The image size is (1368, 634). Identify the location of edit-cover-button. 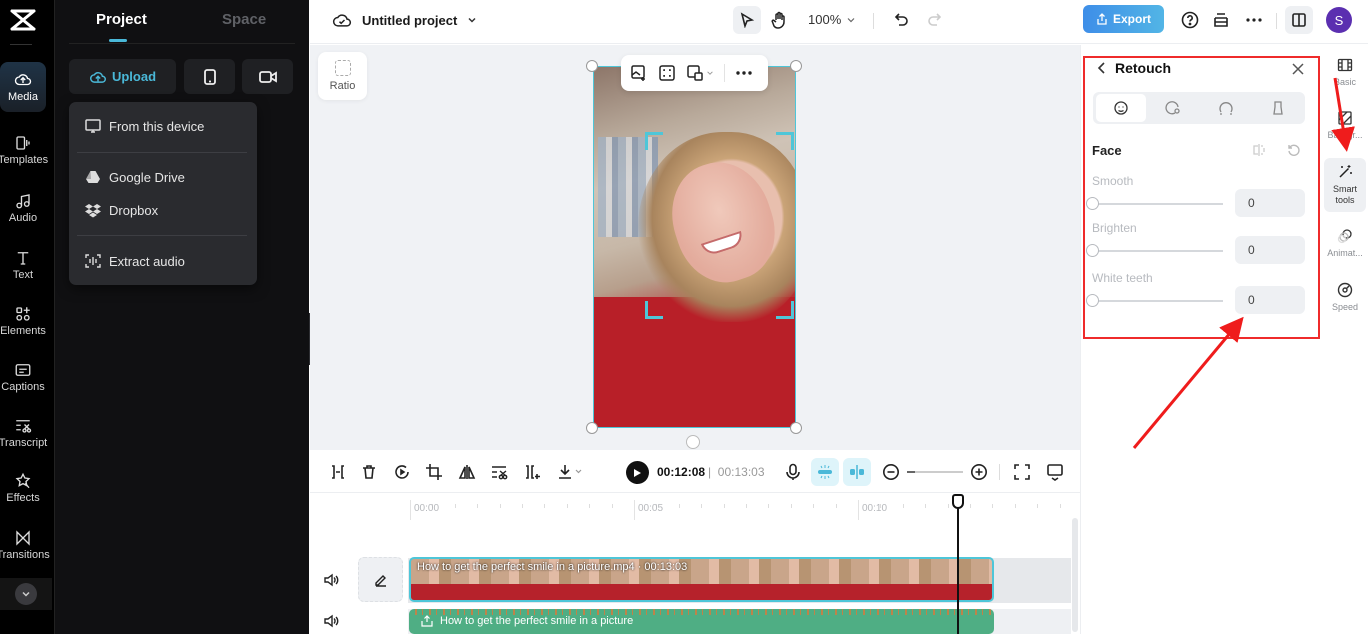
(380, 579).